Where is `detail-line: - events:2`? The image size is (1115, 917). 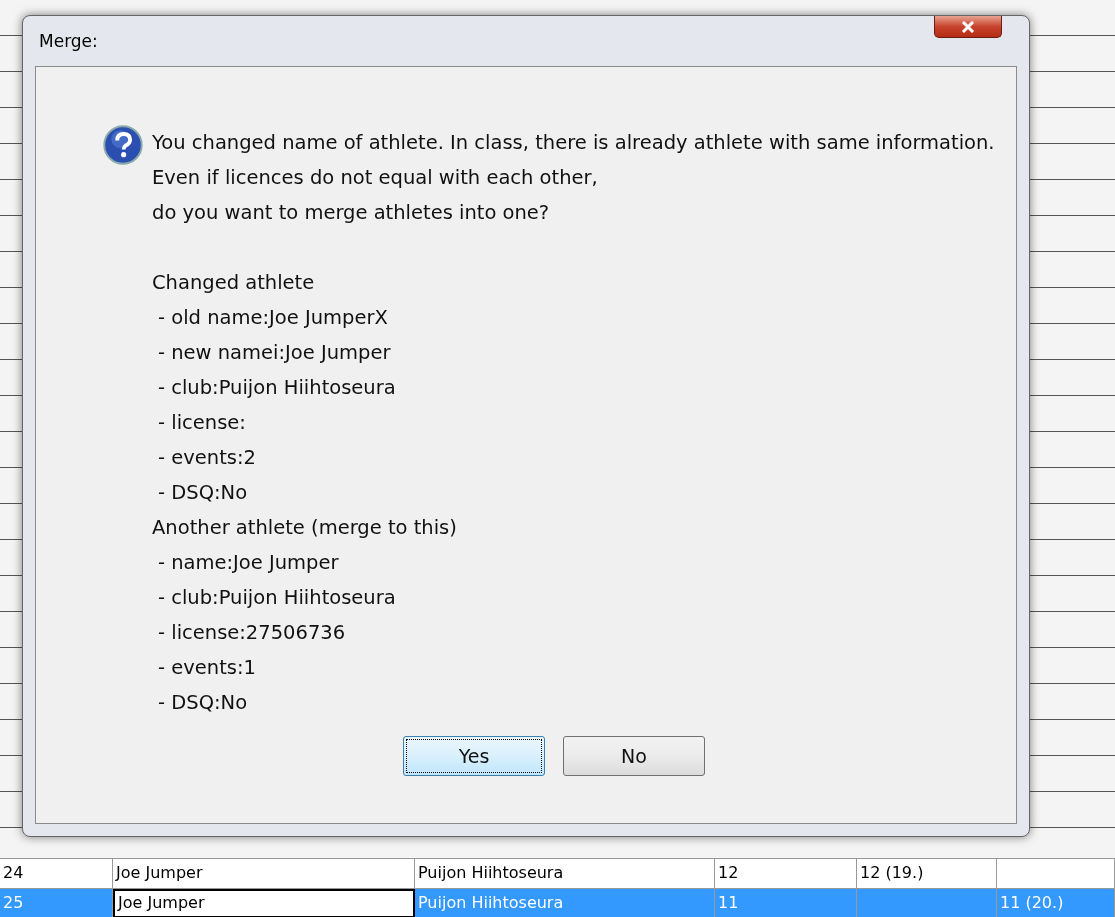
detail-line: - events:2 is located at coordinates (207, 458).